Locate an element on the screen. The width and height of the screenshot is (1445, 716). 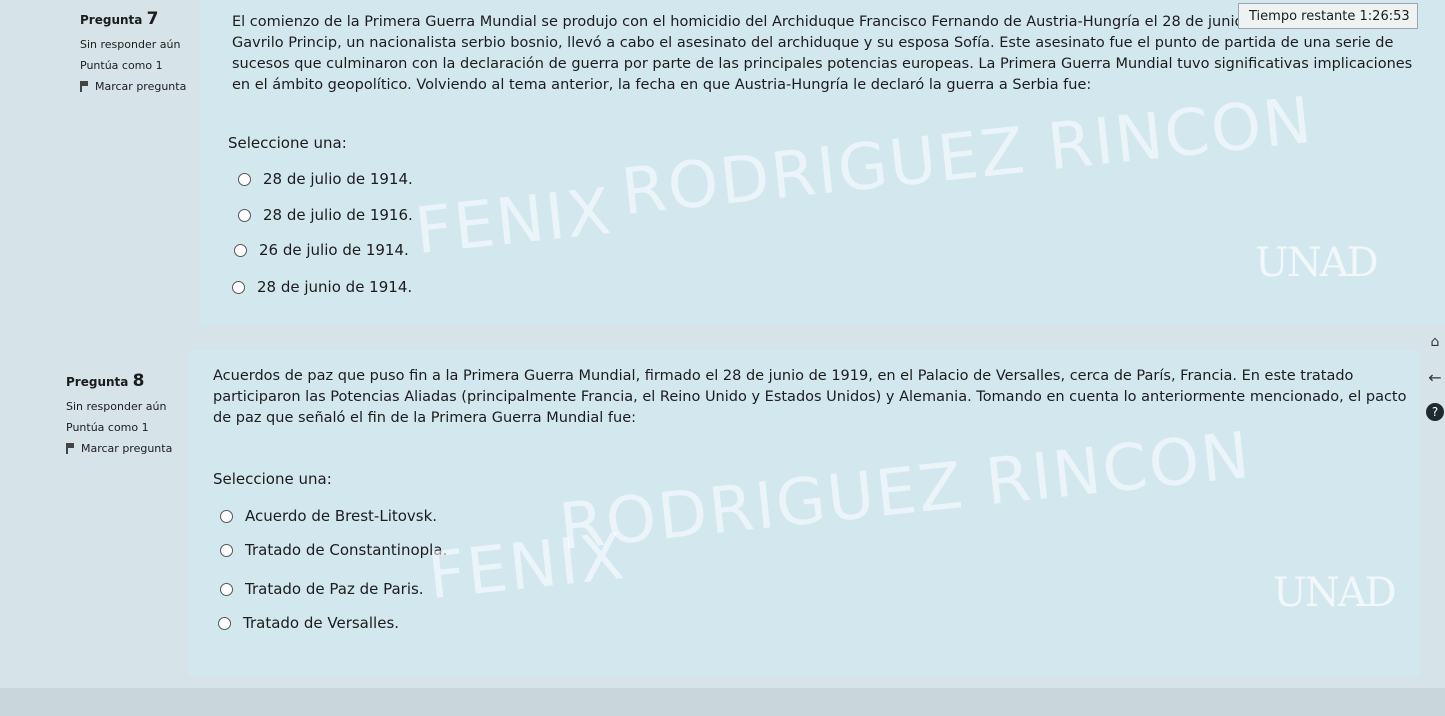
back-arrow-icon: ← is located at coordinates (1435, 377).